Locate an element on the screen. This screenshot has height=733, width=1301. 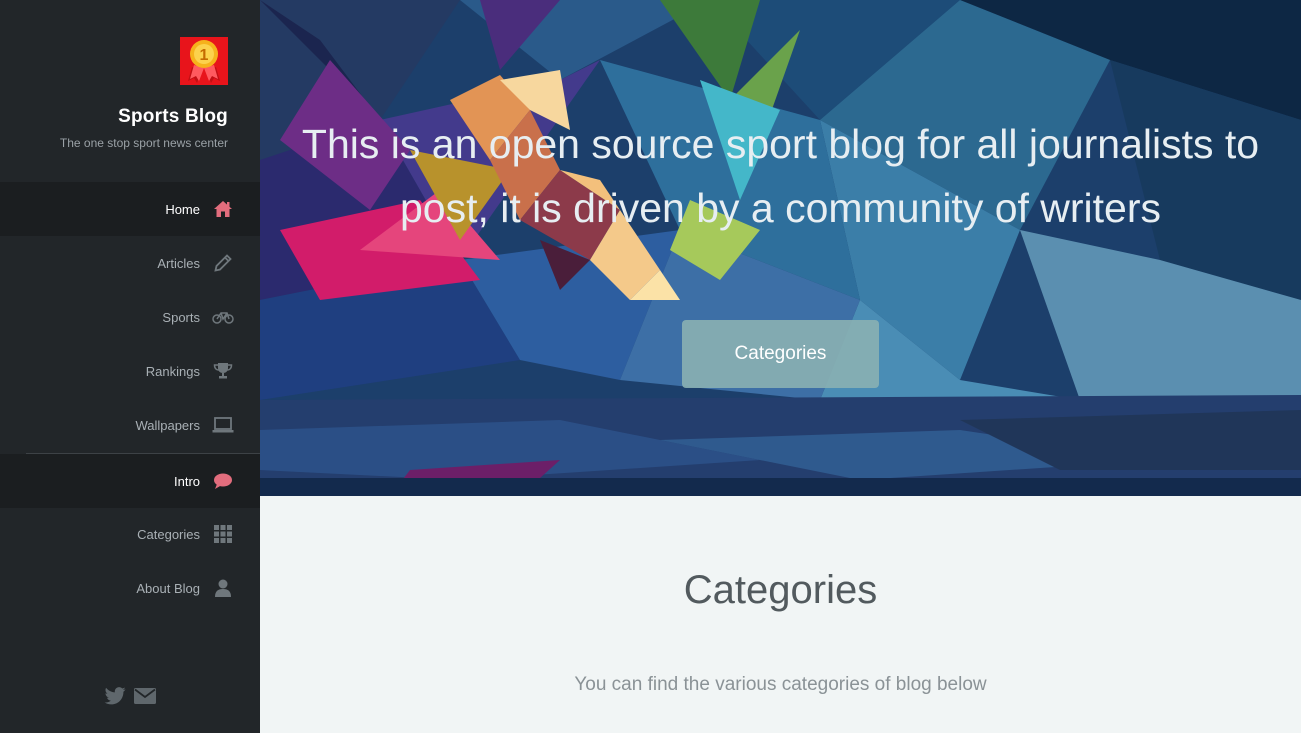
logo-number: 1 is located at coordinates (204, 55).